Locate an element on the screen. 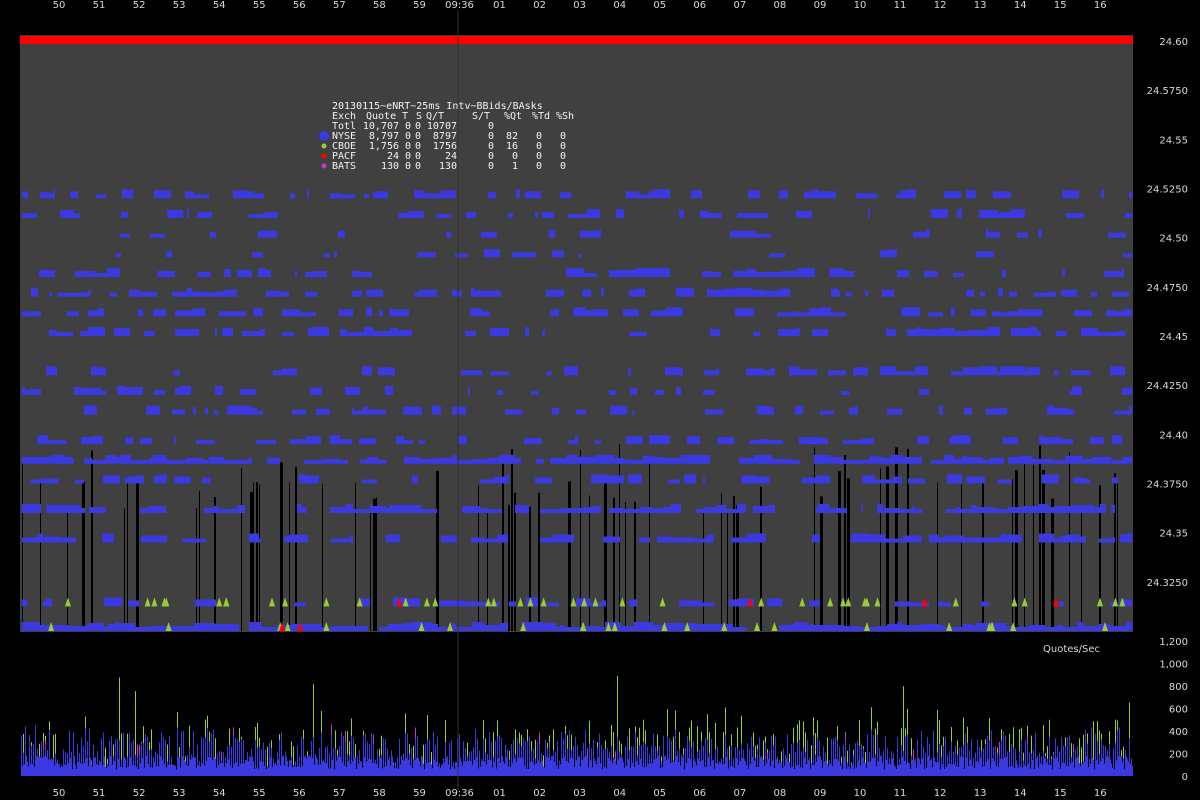 This screenshot has height=800, width=1200. x-tick-label-bottom: 04 is located at coordinates (619, 793).